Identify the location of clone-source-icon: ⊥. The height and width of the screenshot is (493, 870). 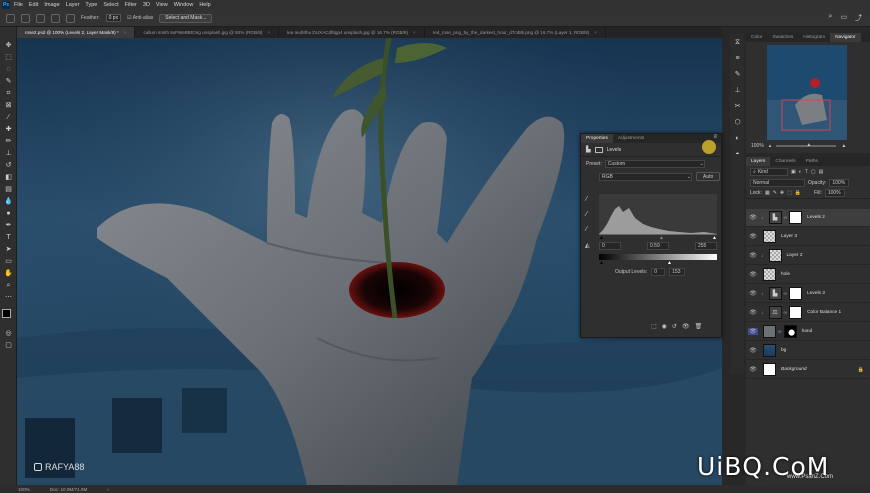
(737, 90).